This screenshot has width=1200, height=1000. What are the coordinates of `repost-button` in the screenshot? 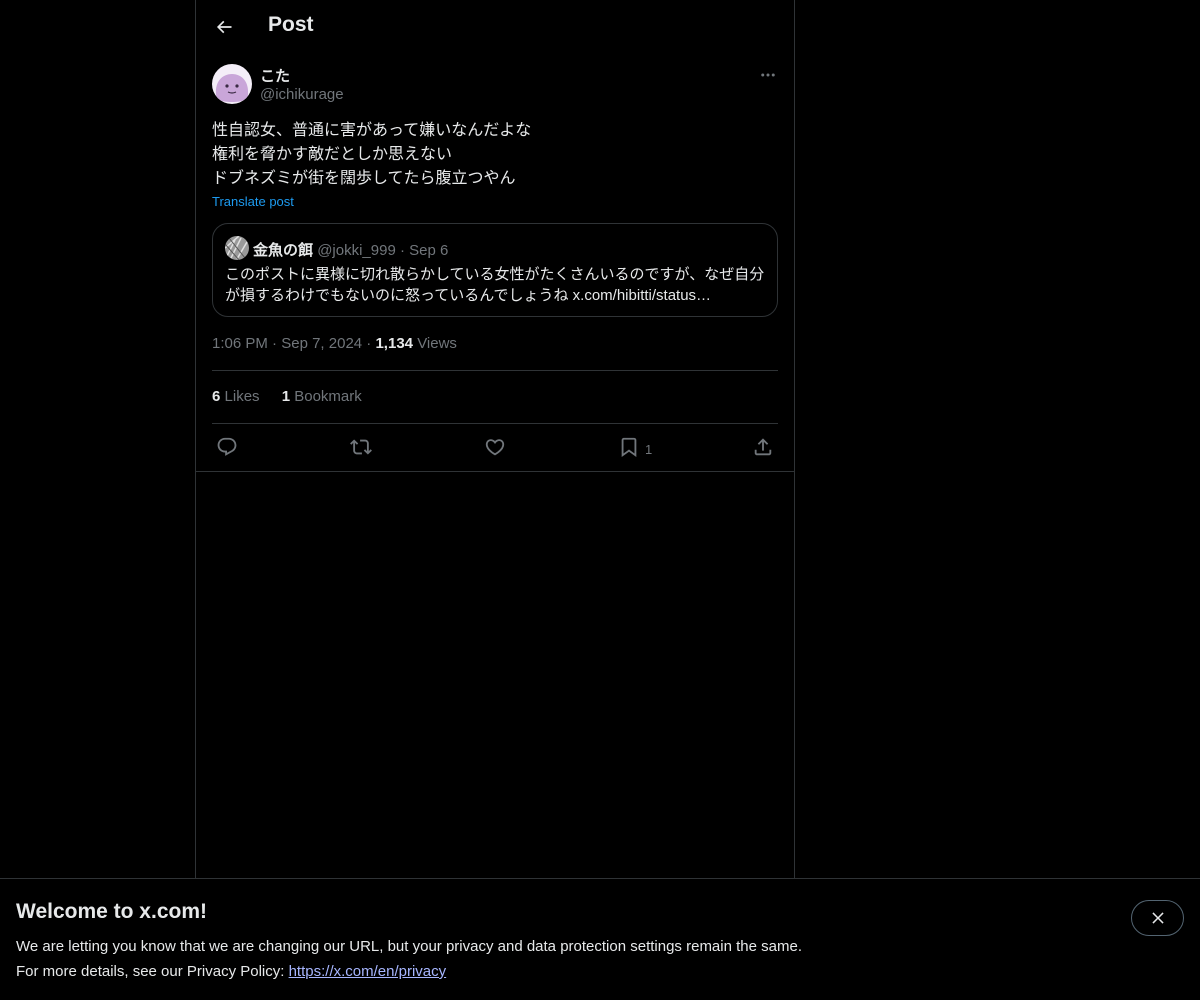 It's located at (361, 447).